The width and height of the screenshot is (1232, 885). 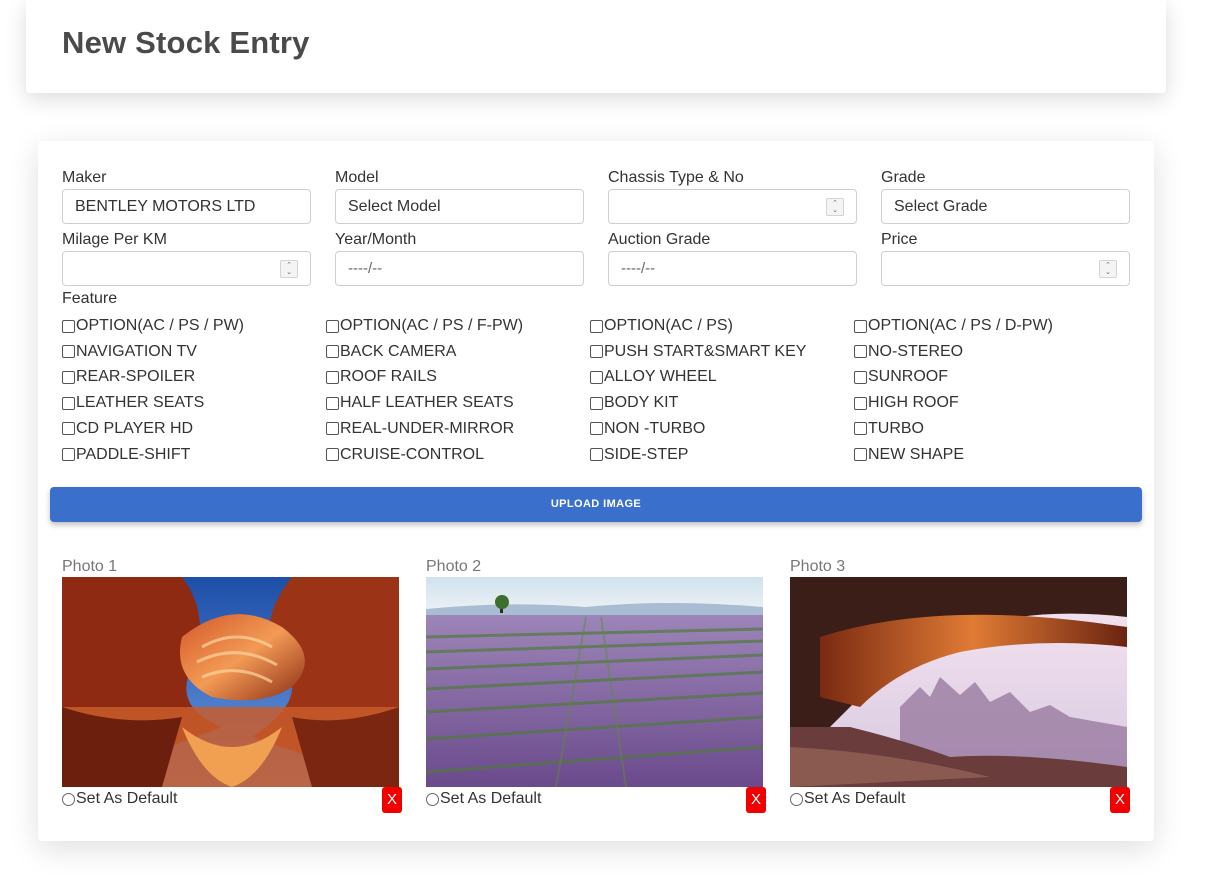 What do you see at coordinates (705, 351) in the screenshot?
I see `feature-label: PUSH START&SMART KEY` at bounding box center [705, 351].